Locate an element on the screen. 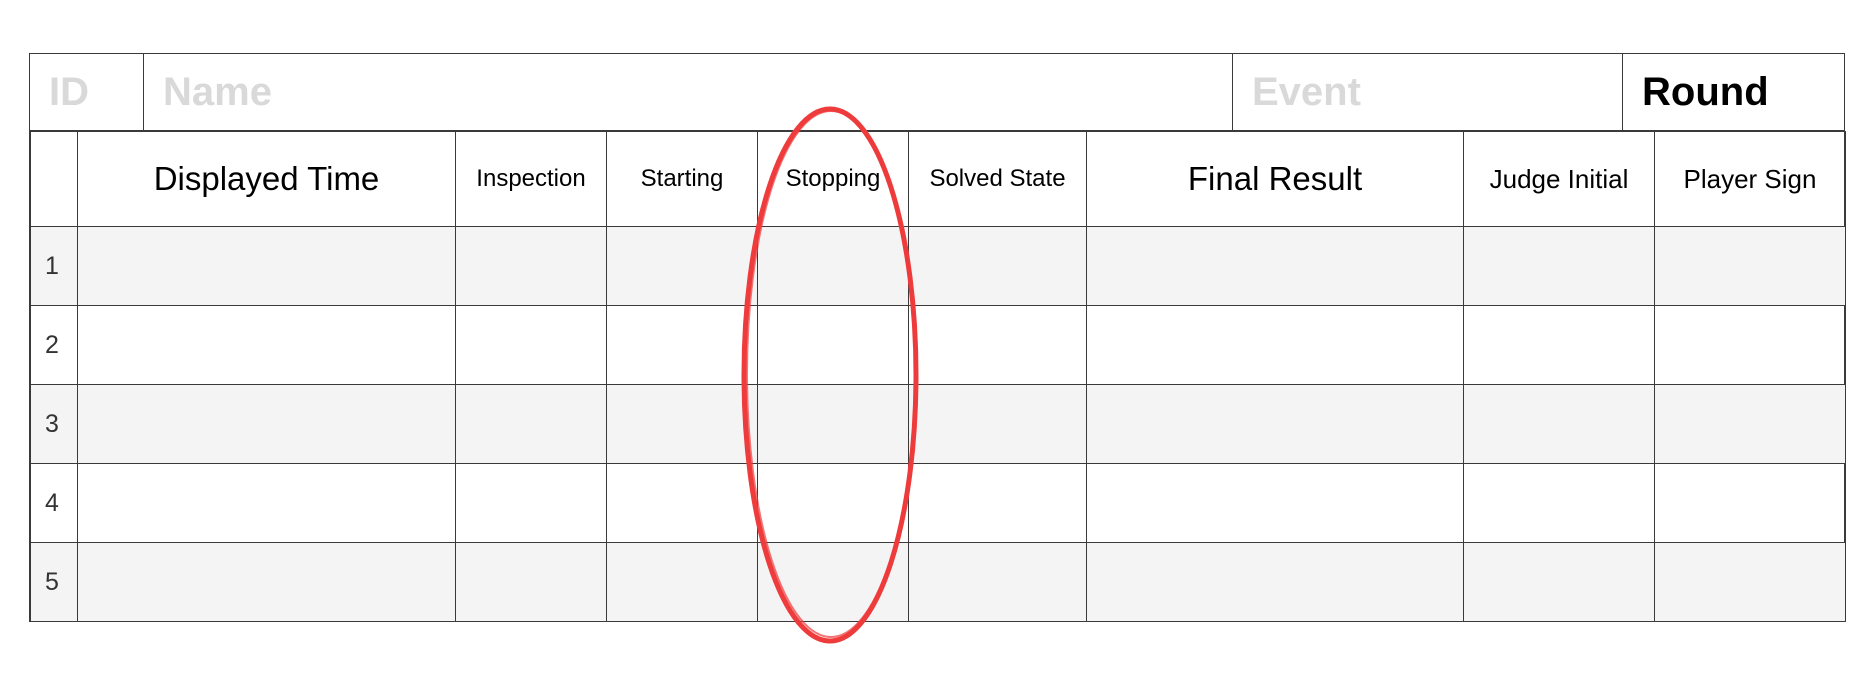 The width and height of the screenshot is (1874, 674). row-number: 3 is located at coordinates (54, 424).